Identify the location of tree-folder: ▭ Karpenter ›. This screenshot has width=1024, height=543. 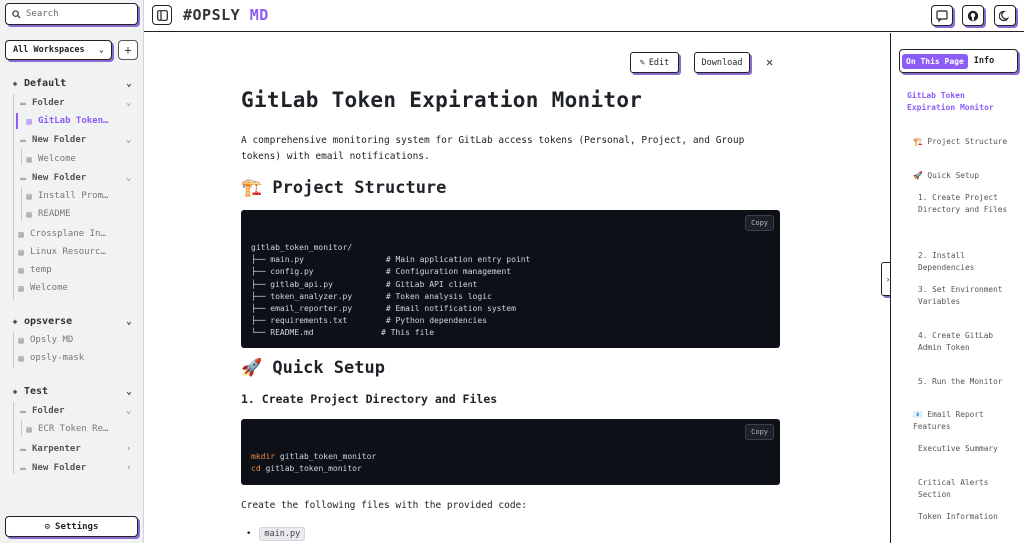
(75, 449).